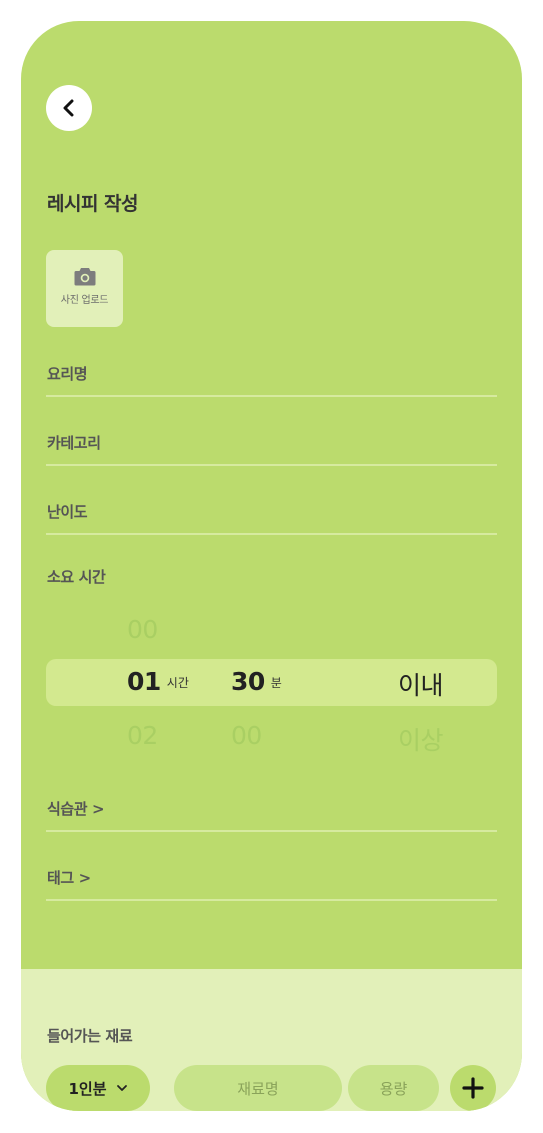 Image resolution: width=543 pixels, height=1133 pixels. Describe the element at coordinates (84, 300) in the screenshot. I see `upload-label: 사진 업로드` at that location.